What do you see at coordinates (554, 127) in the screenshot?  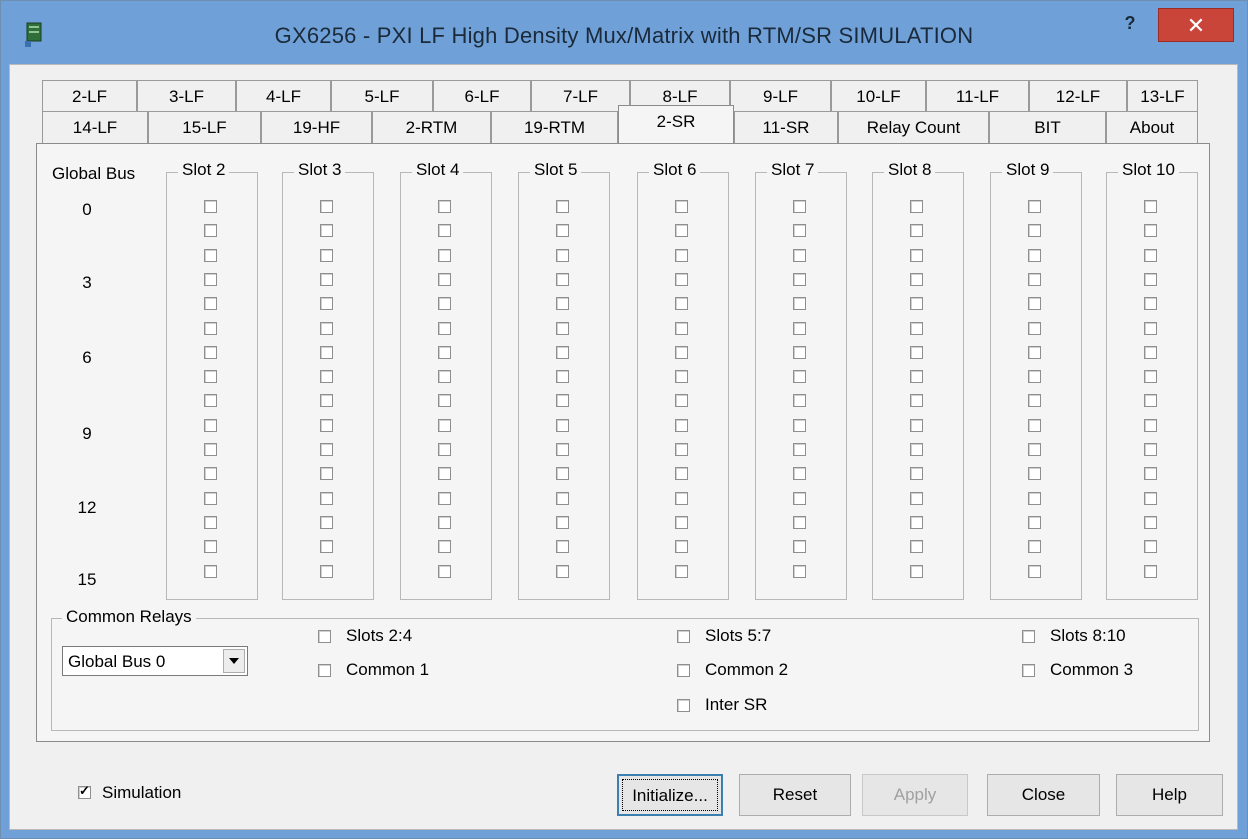 I see `tab-19-rtm: 19-RTM` at bounding box center [554, 127].